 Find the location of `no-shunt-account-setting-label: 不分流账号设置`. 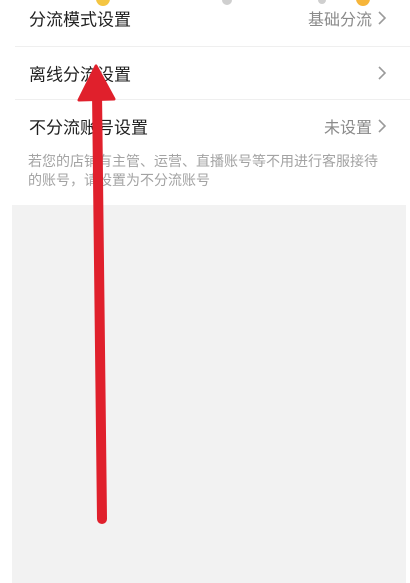

no-shunt-account-setting-label: 不分流账号设置 is located at coordinates (88, 128).